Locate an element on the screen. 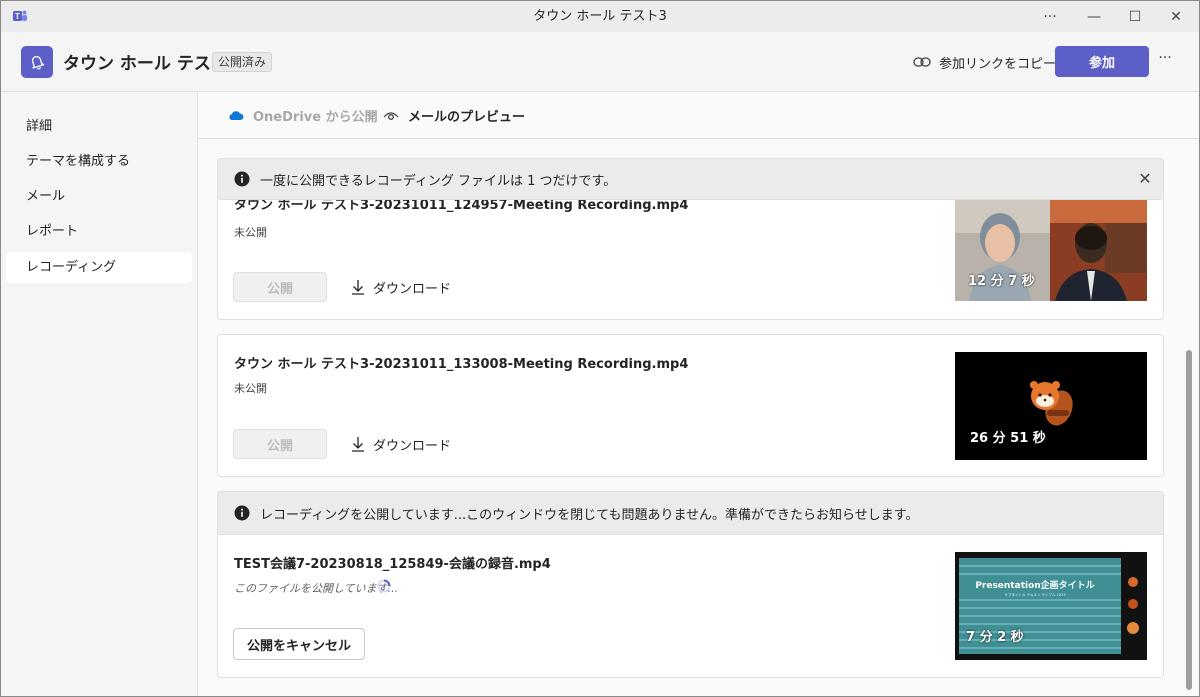  recording-thumbnail: 26 分 51 秒 is located at coordinates (1051, 406).